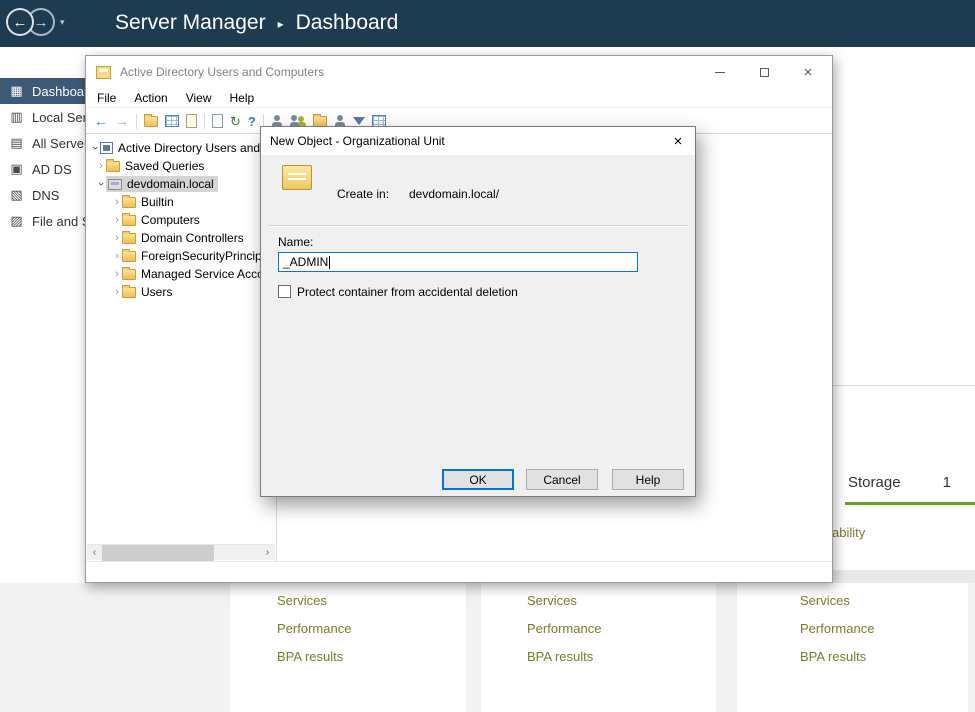 This screenshot has width=975, height=712. Describe the element at coordinates (180, 166) in the screenshot. I see `tree-item-saved-queries: › Saved Queries` at that location.